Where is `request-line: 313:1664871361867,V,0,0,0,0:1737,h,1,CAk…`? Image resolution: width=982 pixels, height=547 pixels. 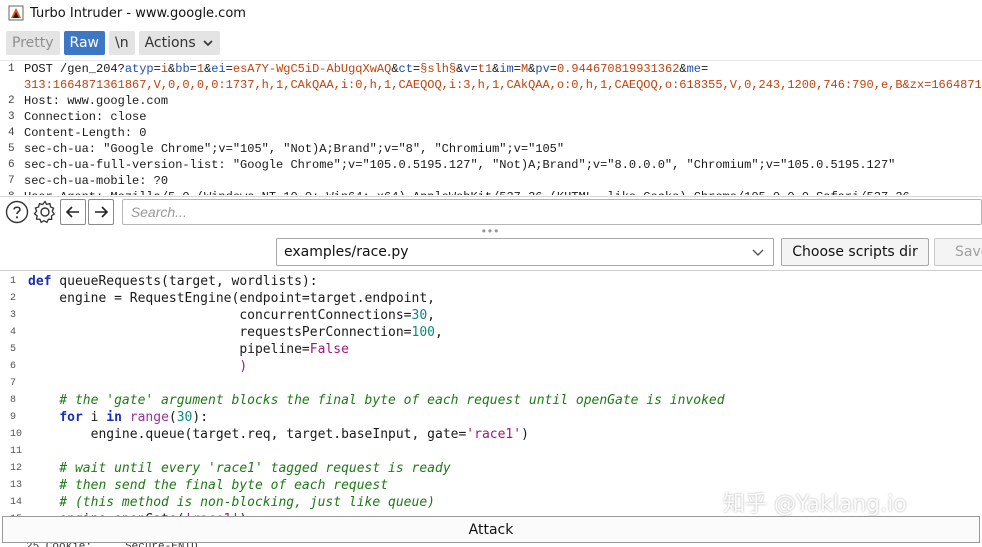
request-line: 313:1664871361867,V,0,0,0,0:1737,h,1,CAk… is located at coordinates (491, 85).